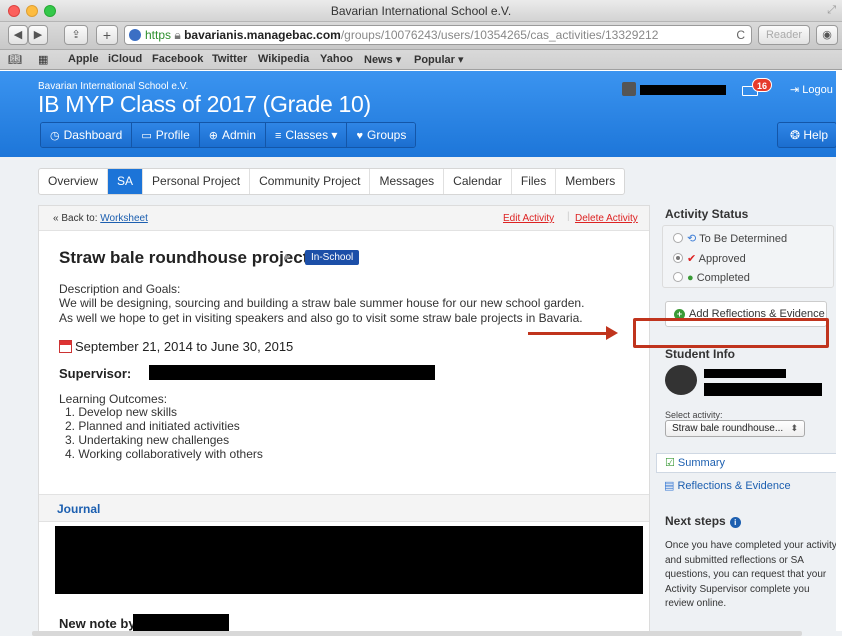 This screenshot has height=636, width=842. I want to click on check-circle-icon: ●, so click(692, 278).